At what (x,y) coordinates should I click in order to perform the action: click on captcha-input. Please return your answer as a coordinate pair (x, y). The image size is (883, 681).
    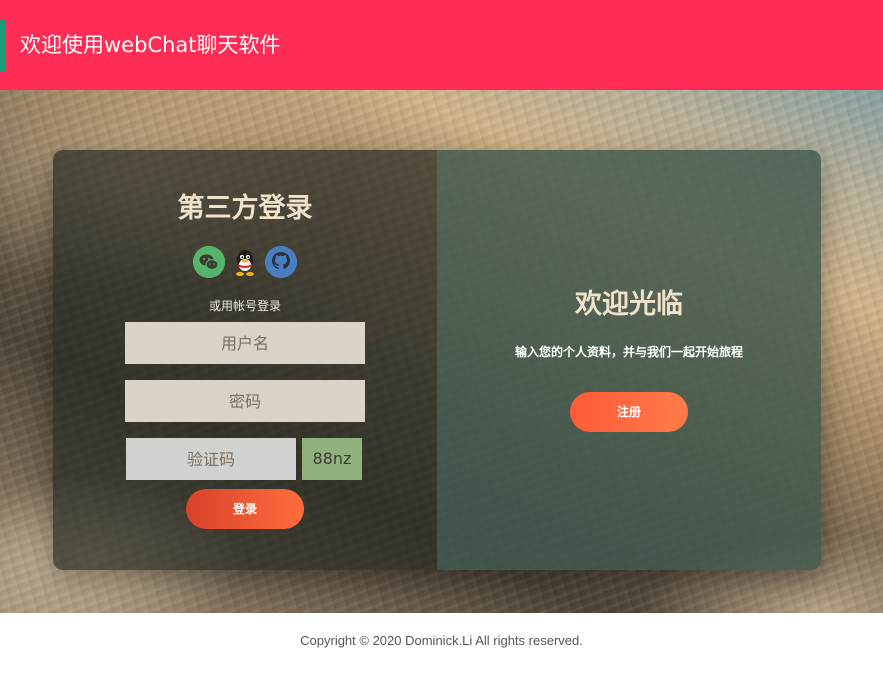
    Looking at the image, I should click on (211, 459).